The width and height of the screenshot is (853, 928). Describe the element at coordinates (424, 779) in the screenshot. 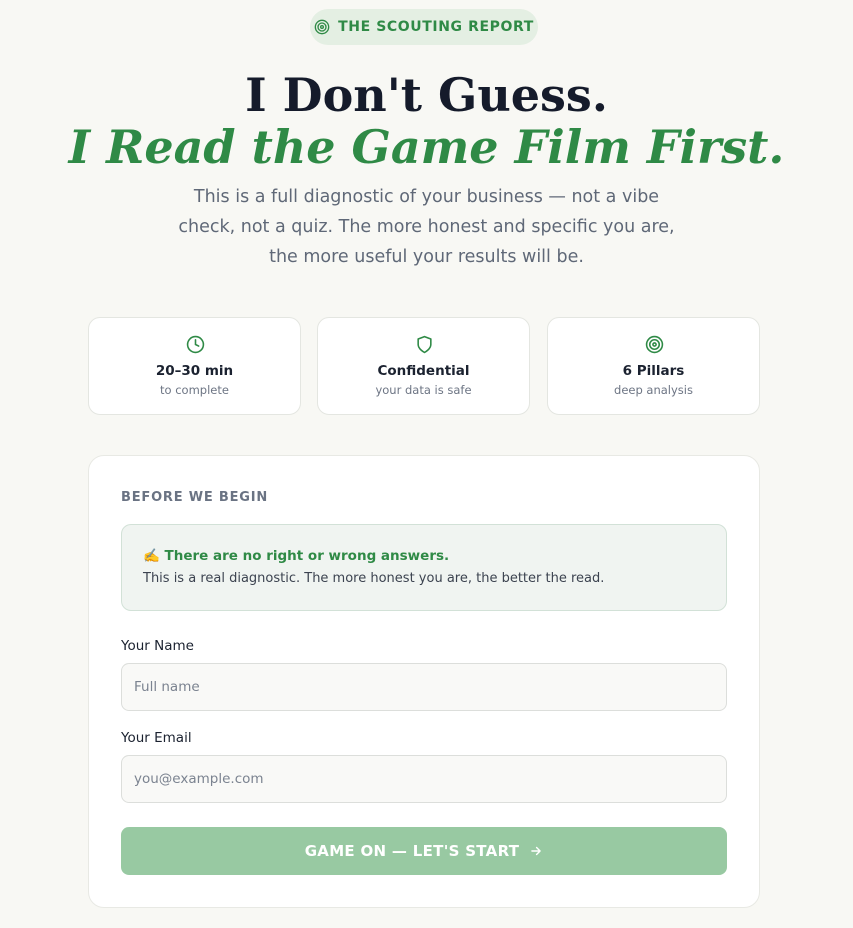

I see `email-input` at that location.